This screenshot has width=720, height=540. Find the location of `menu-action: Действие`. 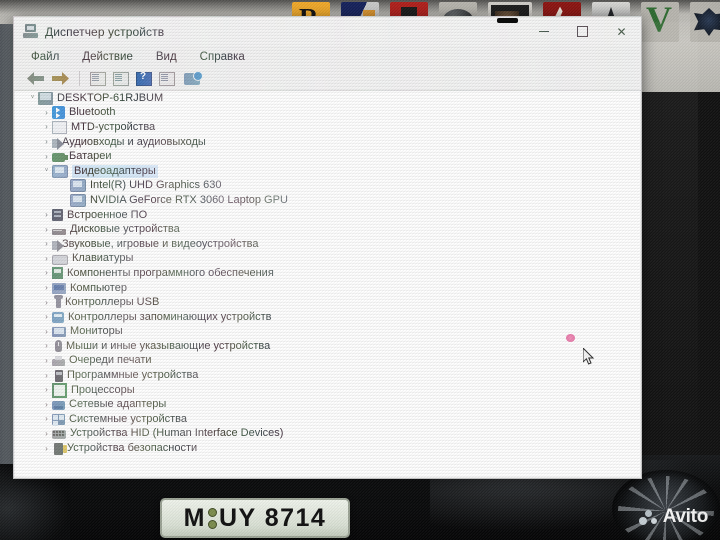

menu-action: Действие is located at coordinates (107, 57).